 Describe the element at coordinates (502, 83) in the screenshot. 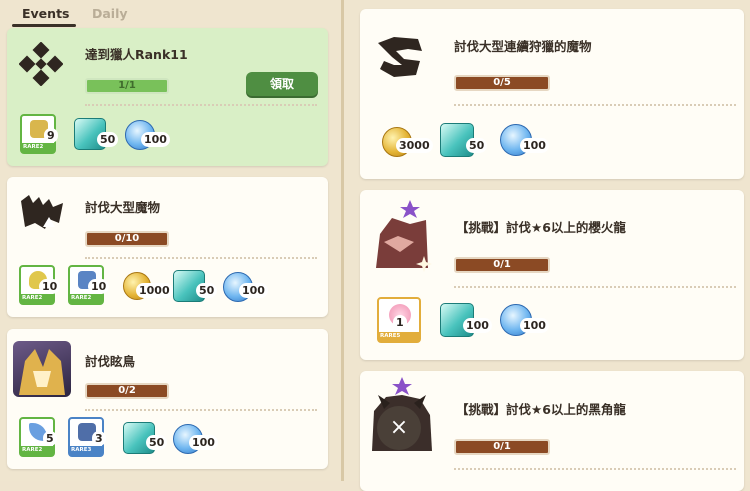

I see `progress-bar: 0/5` at that location.